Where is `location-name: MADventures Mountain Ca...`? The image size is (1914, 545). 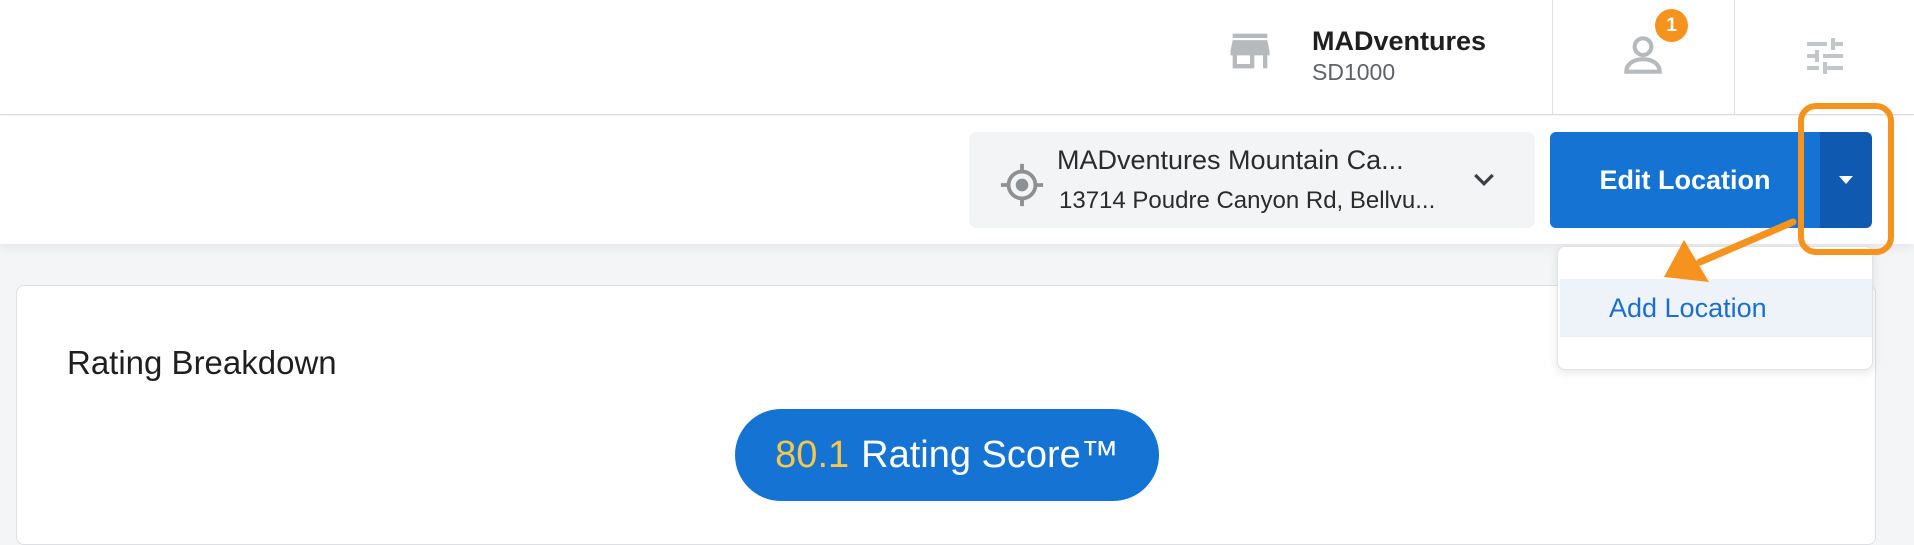
location-name: MADventures Mountain Ca... is located at coordinates (1230, 160).